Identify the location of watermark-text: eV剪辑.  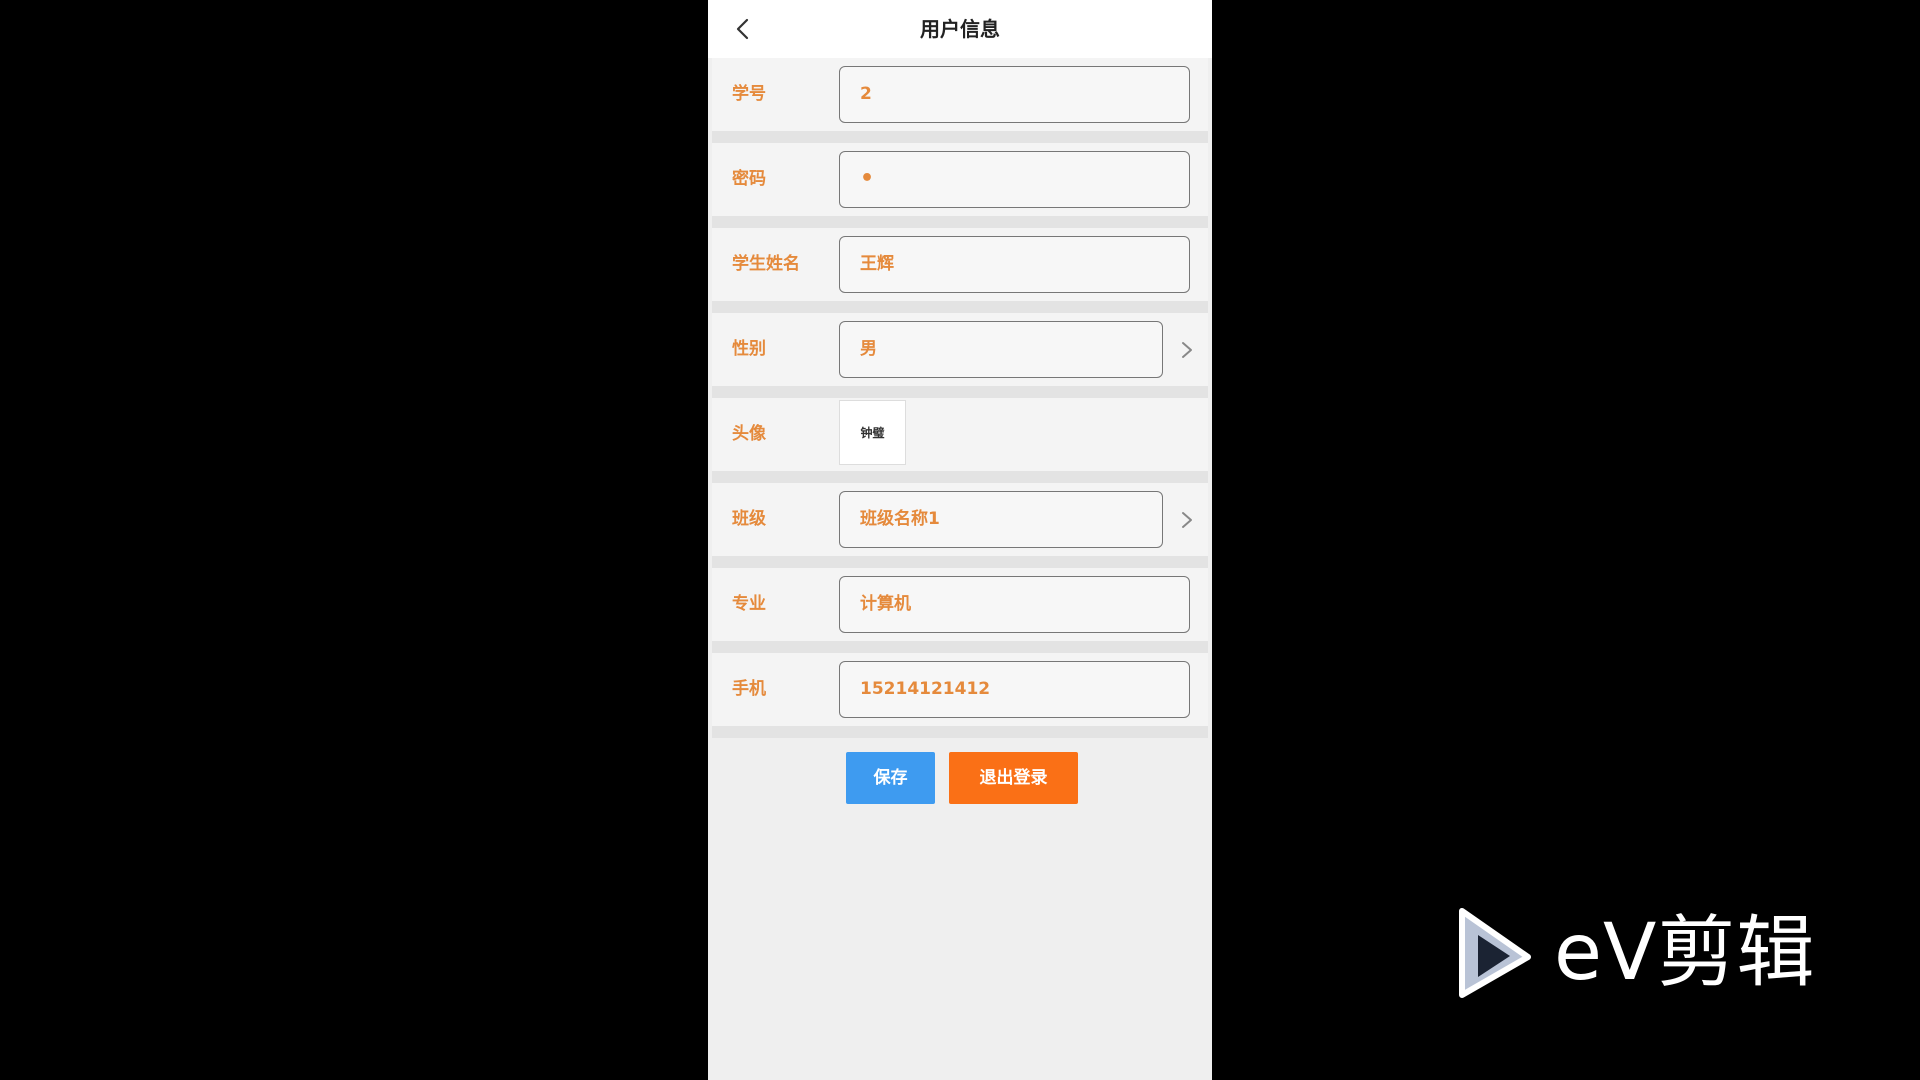
(1685, 953).